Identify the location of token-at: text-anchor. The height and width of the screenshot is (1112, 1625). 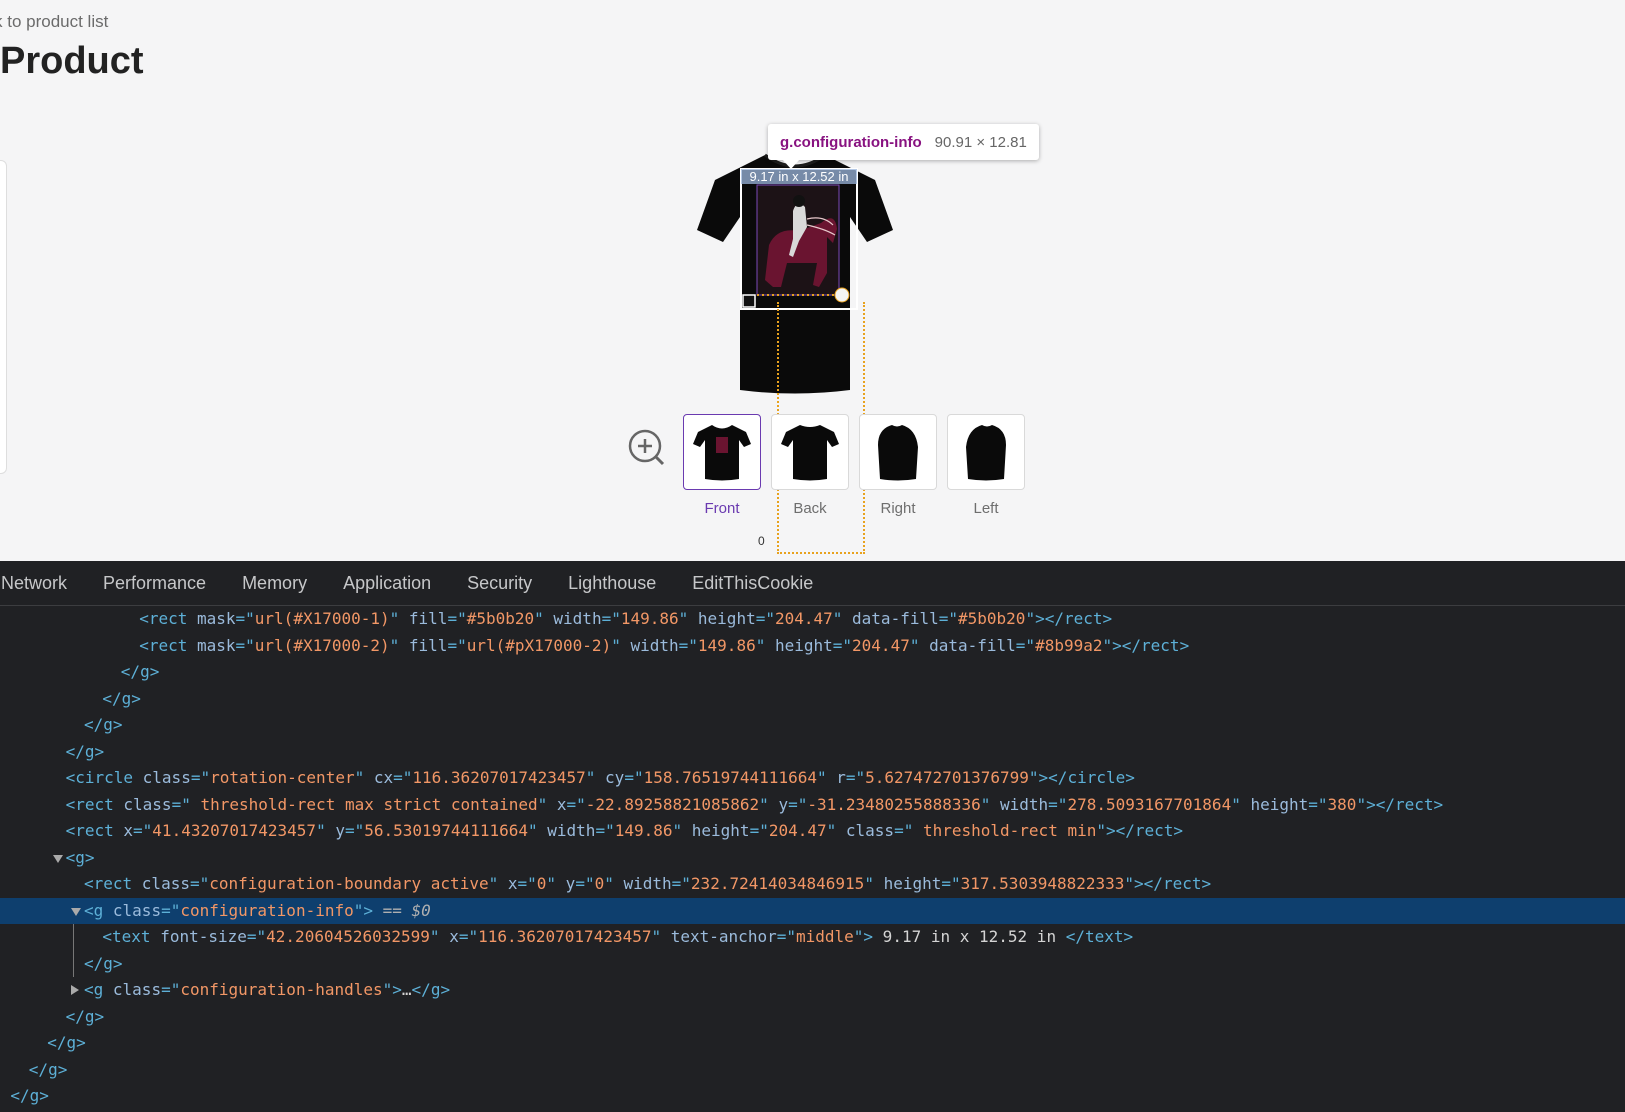
(723, 936).